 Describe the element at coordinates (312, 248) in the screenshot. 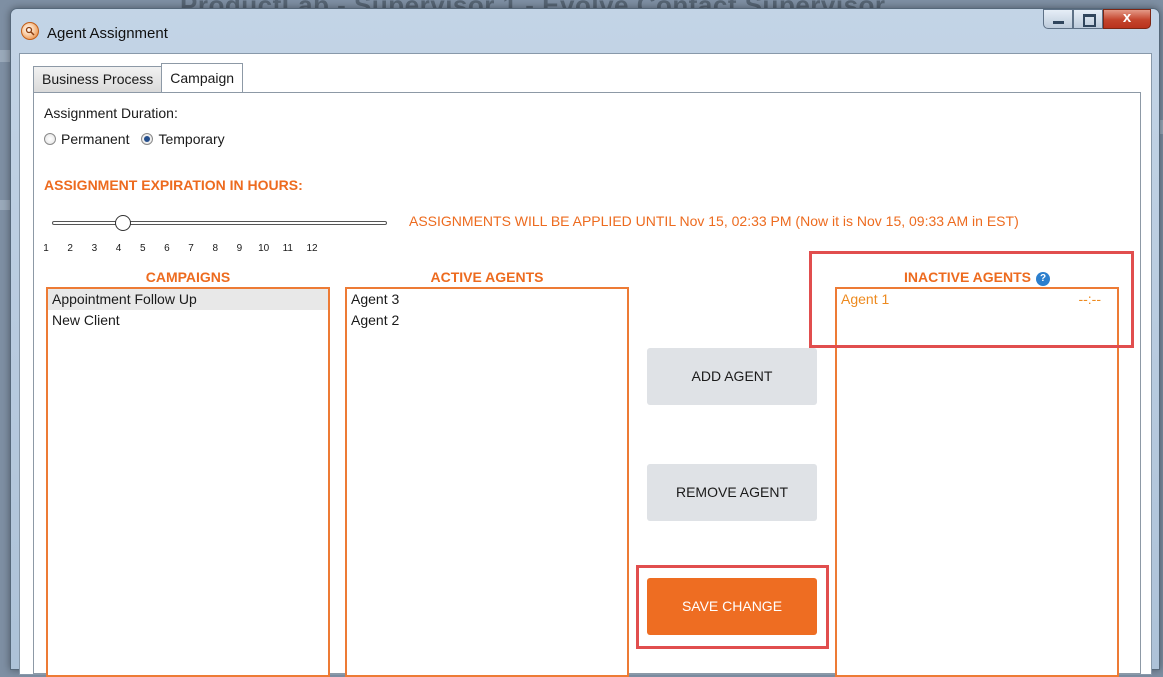

I see `slider-tick-label: 12` at that location.